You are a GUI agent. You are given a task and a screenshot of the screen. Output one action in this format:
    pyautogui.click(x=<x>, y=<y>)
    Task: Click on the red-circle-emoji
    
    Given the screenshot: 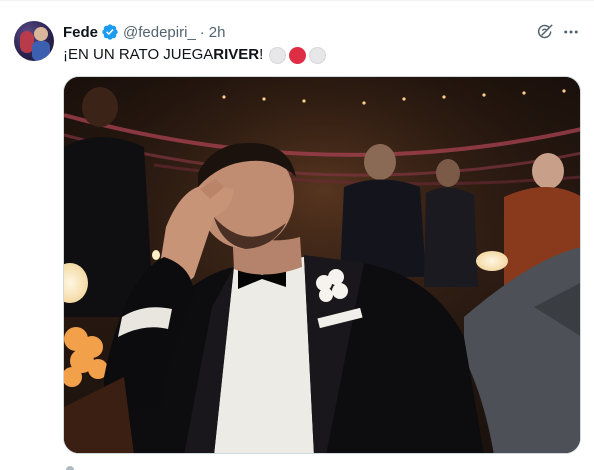 What is the action you would take?
    pyautogui.click(x=298, y=55)
    